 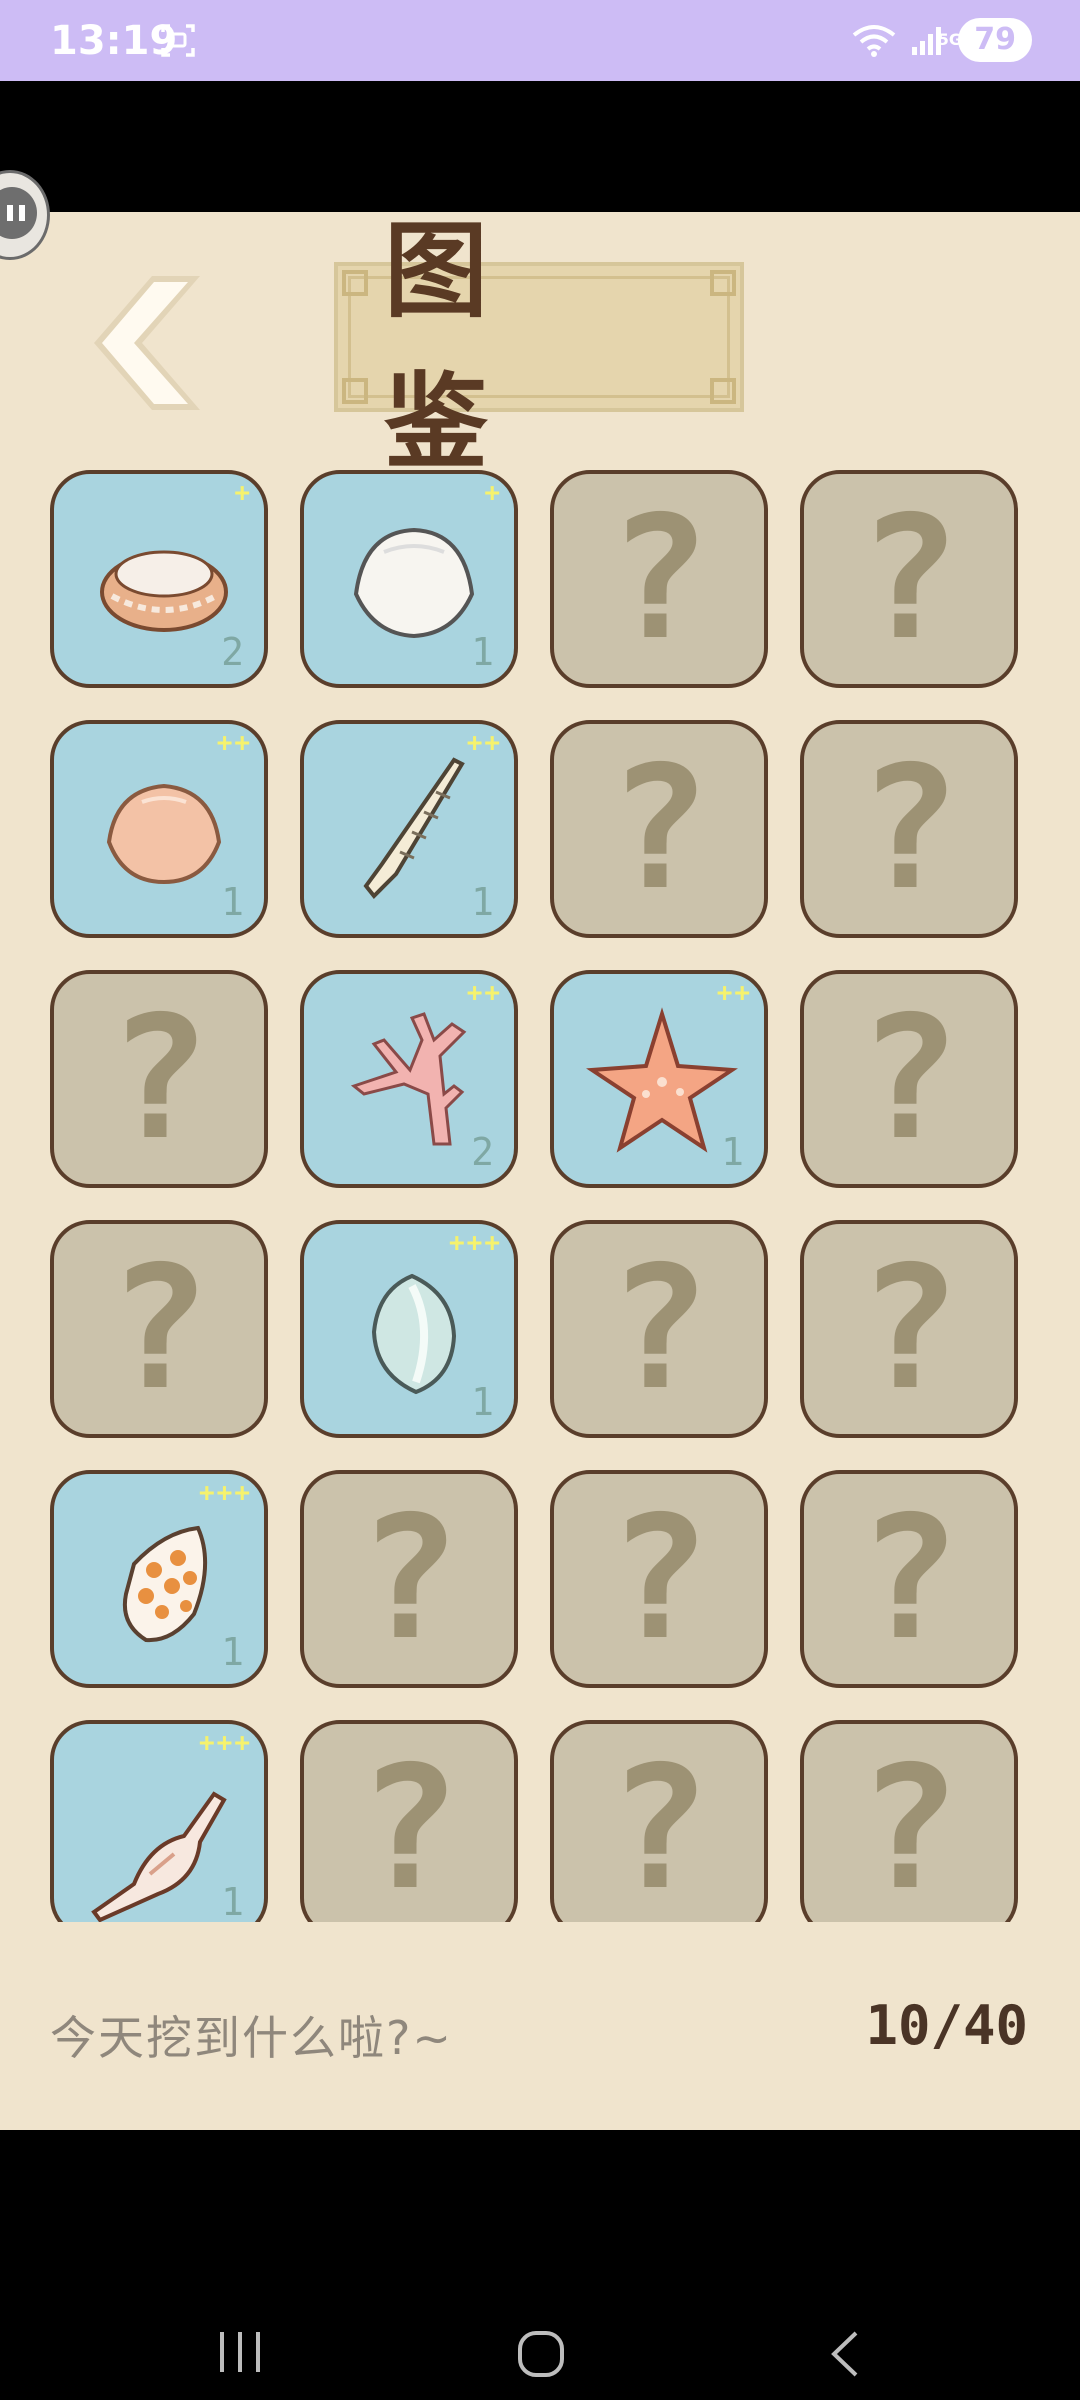 What do you see at coordinates (159, 1579) in the screenshot?
I see `collection-card-cone-shell: +++ 1` at bounding box center [159, 1579].